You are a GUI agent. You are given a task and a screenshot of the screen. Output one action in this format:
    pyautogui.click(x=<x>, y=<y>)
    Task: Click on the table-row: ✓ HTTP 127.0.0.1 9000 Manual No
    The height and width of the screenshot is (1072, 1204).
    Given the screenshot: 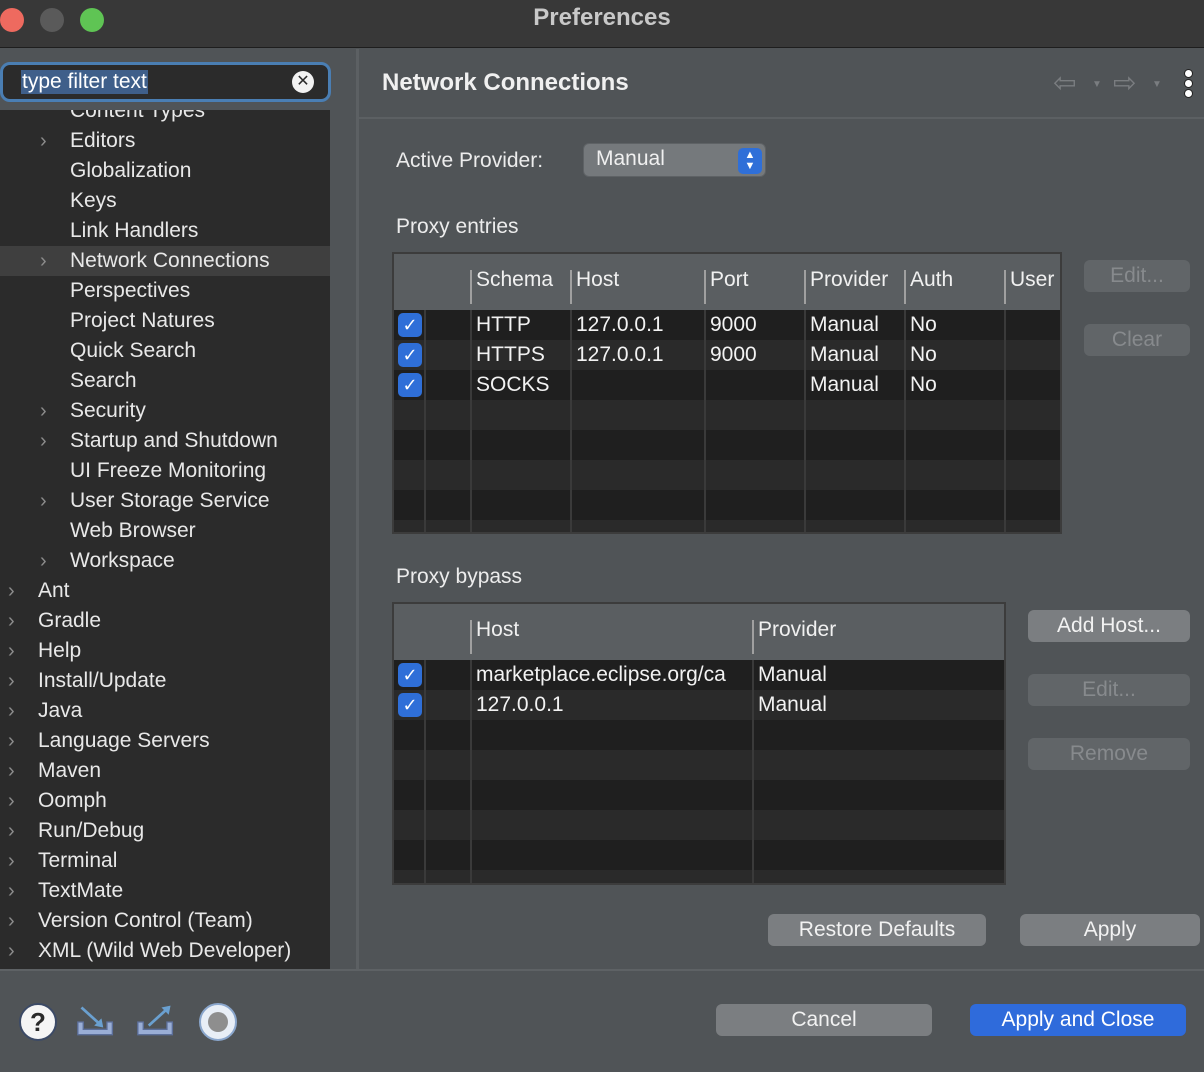 What is the action you would take?
    pyautogui.click(x=727, y=325)
    